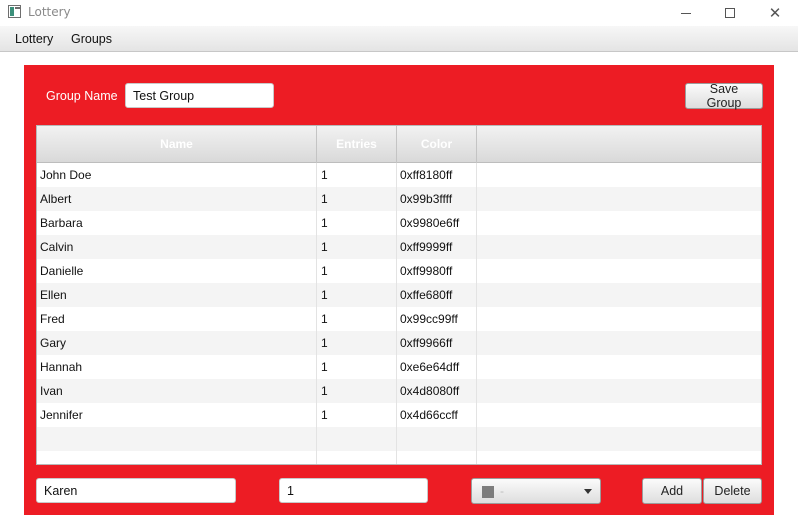 The height and width of the screenshot is (525, 798). I want to click on table-row: Hannah 1 0xe6e64dff, so click(399, 367).